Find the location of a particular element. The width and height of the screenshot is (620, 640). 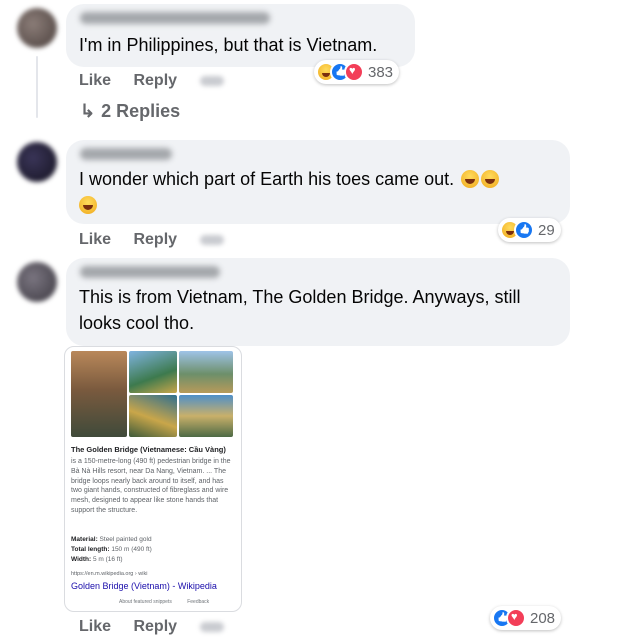

reaction-summary: 29 is located at coordinates (529, 230).